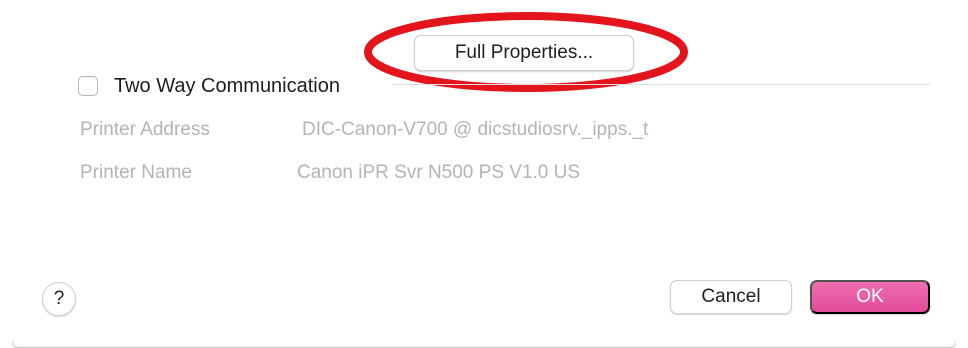  Describe the element at coordinates (439, 172) in the screenshot. I see `printer-name-value: Canon iPR Svr N500 PS V1.0 US` at that location.